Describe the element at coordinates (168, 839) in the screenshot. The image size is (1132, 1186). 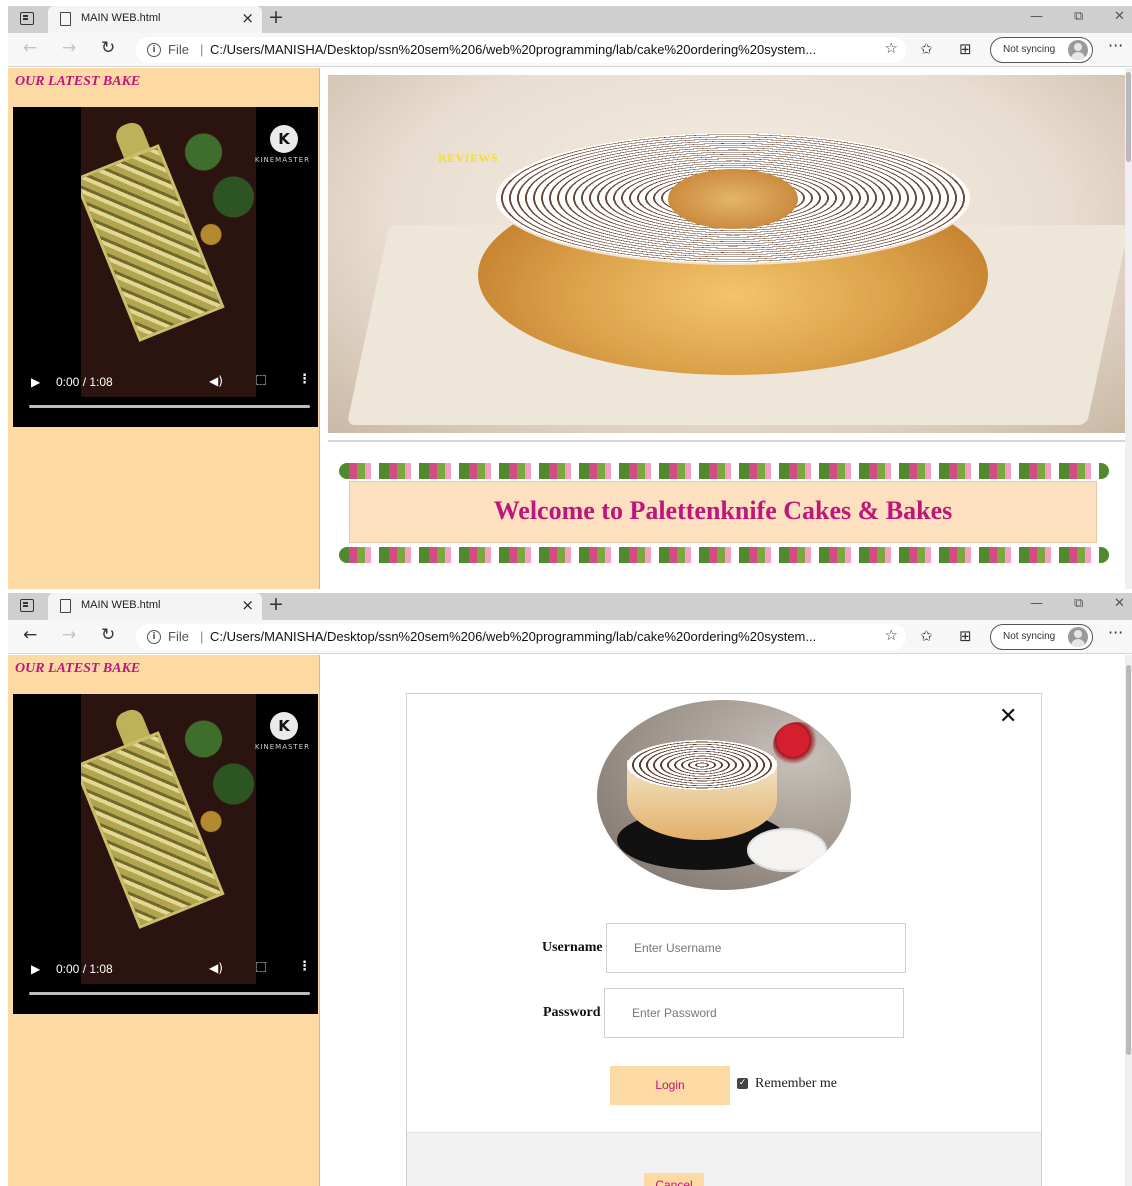
I see `video-frame` at that location.